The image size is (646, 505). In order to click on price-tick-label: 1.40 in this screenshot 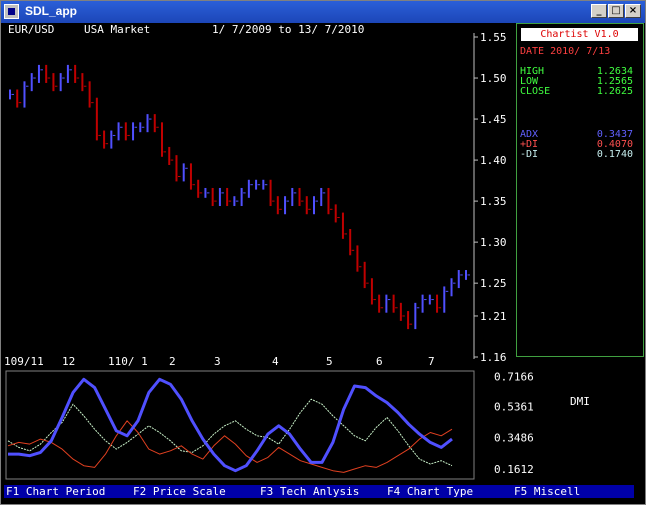, I will do `click(493, 160)`.